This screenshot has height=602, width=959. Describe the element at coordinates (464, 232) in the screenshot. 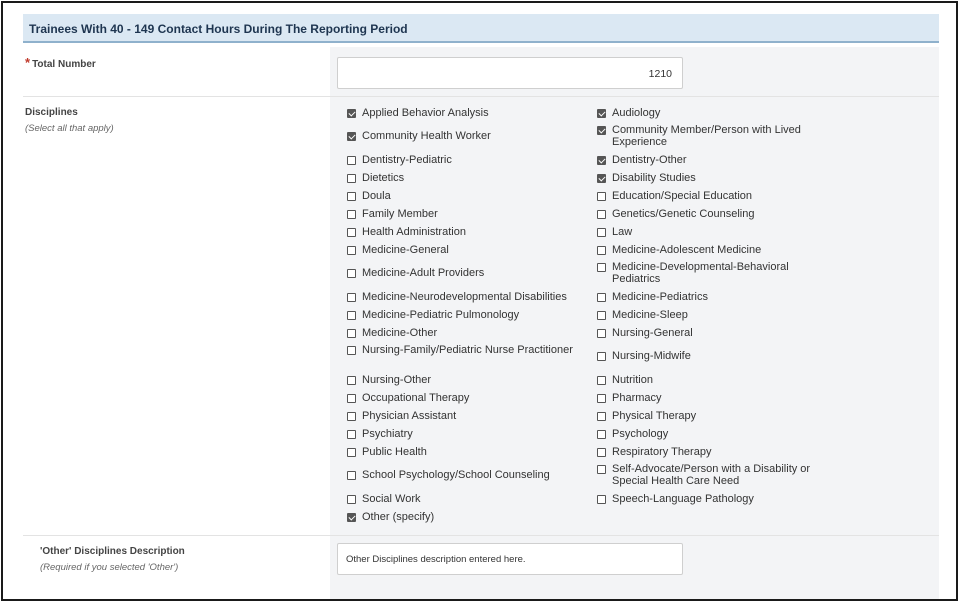

I see `checkbox-health-administration: Health Administration` at that location.